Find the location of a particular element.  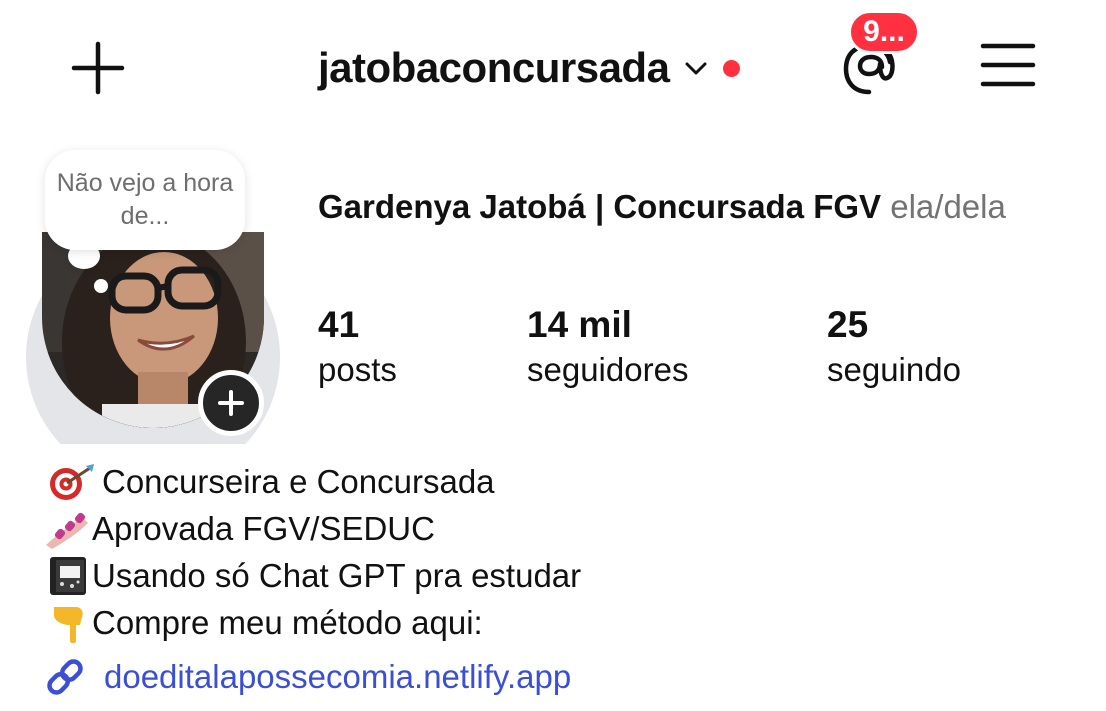

bio-link: doeditalapossecomia.netlify.app is located at coordinates (306, 677).